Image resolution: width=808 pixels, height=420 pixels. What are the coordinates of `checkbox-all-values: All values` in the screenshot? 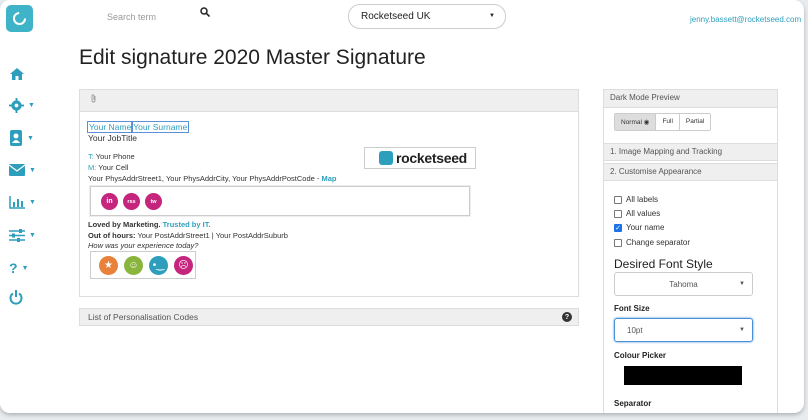 It's located at (637, 213).